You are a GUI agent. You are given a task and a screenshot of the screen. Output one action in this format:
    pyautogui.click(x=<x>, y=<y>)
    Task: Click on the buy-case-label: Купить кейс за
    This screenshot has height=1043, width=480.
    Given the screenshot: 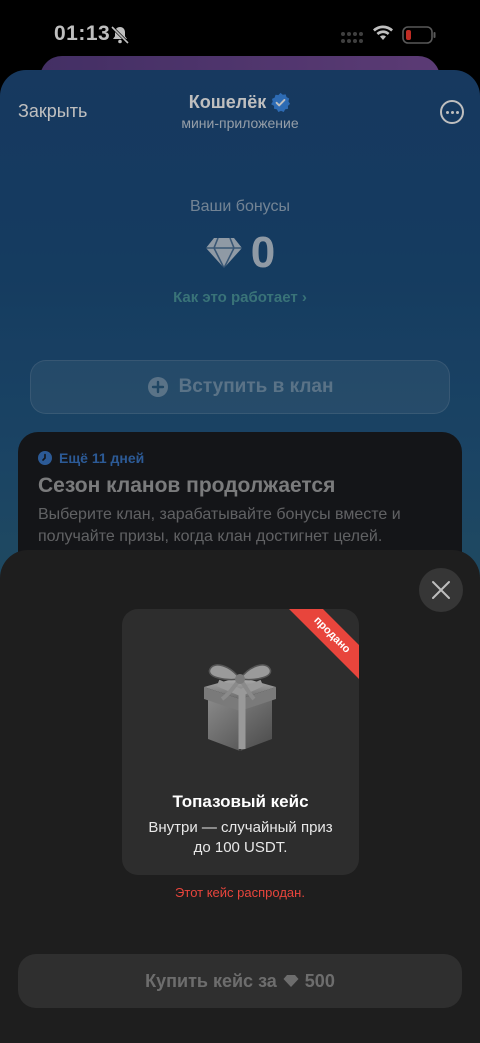 What is the action you would take?
    pyautogui.click(x=211, y=980)
    